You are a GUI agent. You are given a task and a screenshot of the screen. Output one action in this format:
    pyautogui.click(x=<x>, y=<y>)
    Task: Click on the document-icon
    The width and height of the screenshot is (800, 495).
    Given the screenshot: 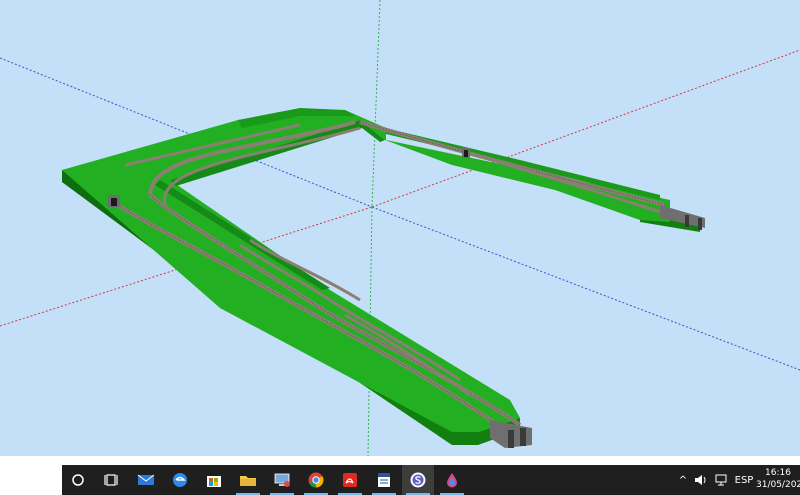 What is the action you would take?
    pyautogui.click(x=384, y=480)
    